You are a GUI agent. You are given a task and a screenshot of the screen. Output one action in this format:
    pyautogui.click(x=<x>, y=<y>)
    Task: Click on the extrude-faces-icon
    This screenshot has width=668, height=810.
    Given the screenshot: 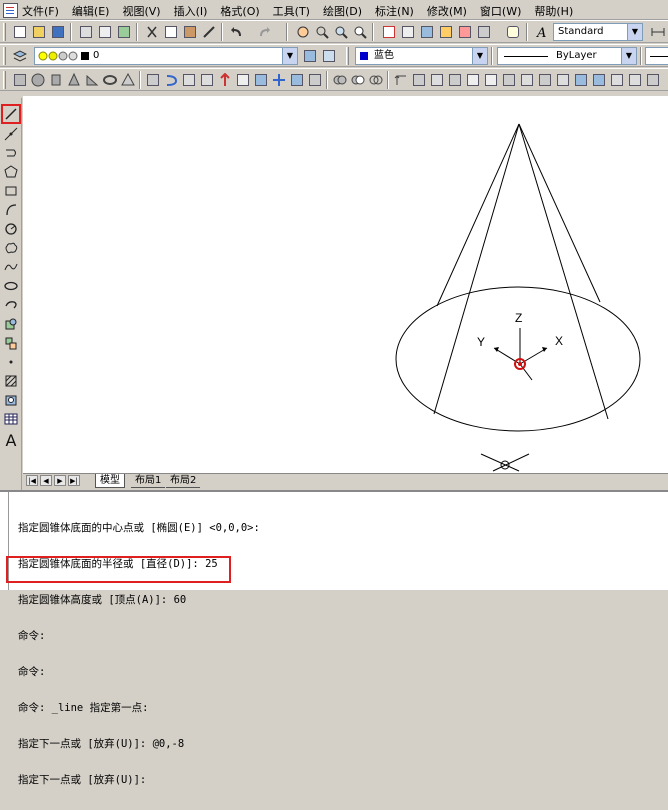 What is the action you would take?
    pyautogui.click(x=581, y=80)
    